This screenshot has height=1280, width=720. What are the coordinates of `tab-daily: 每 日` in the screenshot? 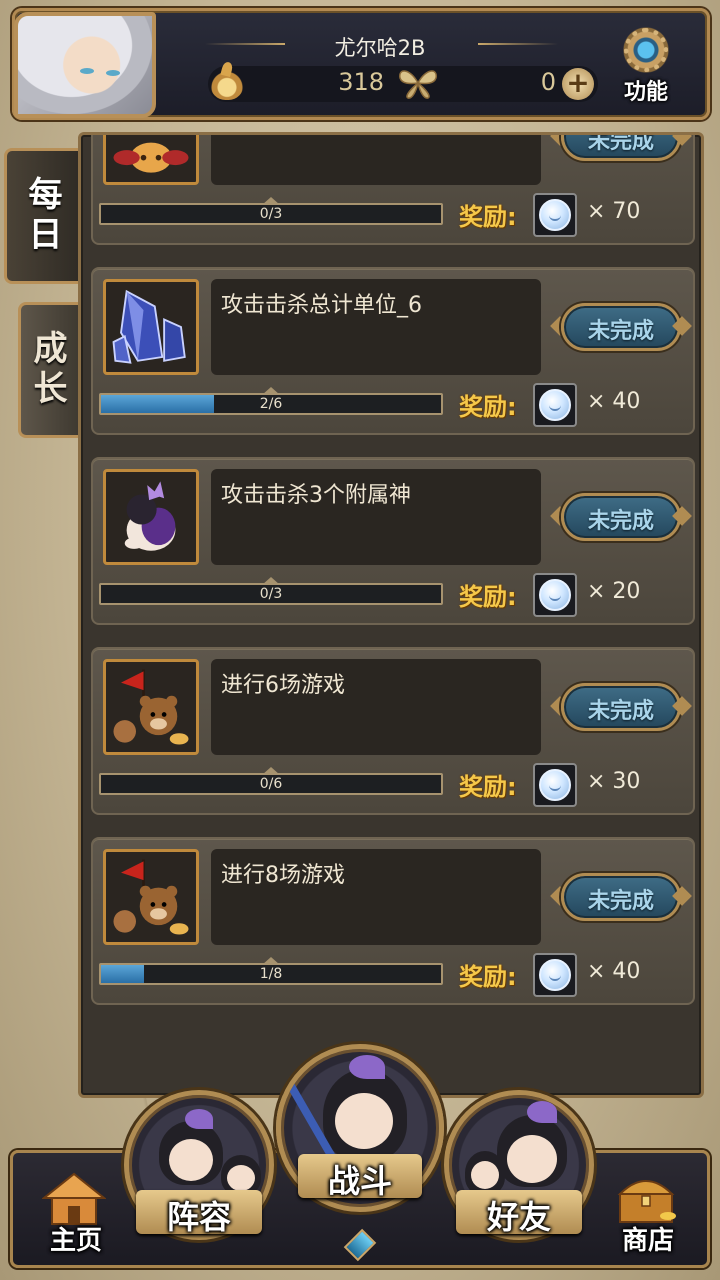 It's located at (44, 216).